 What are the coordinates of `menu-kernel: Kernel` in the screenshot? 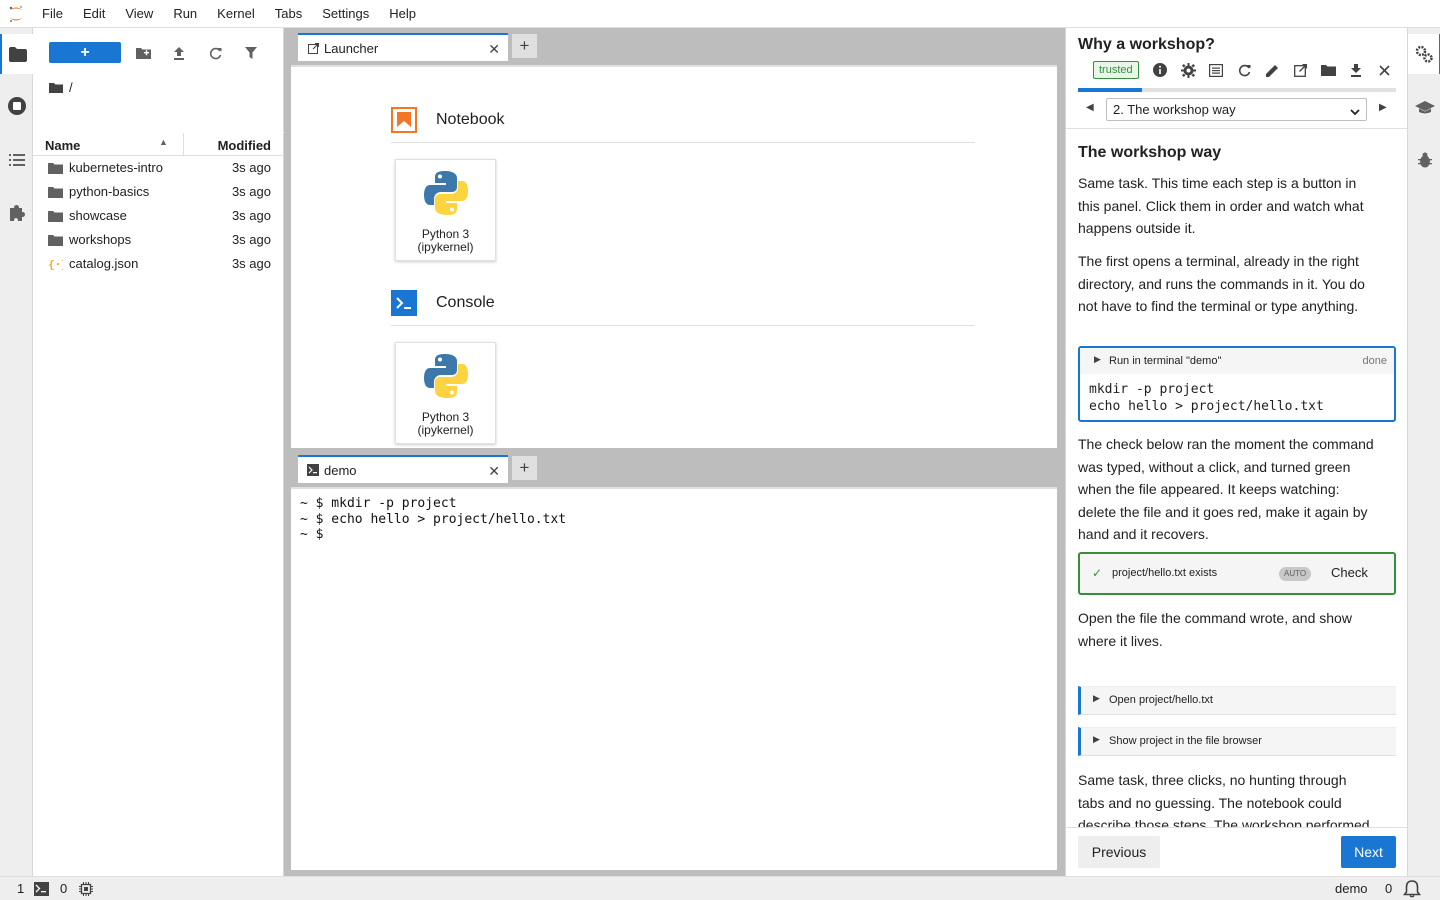 It's located at (236, 14).